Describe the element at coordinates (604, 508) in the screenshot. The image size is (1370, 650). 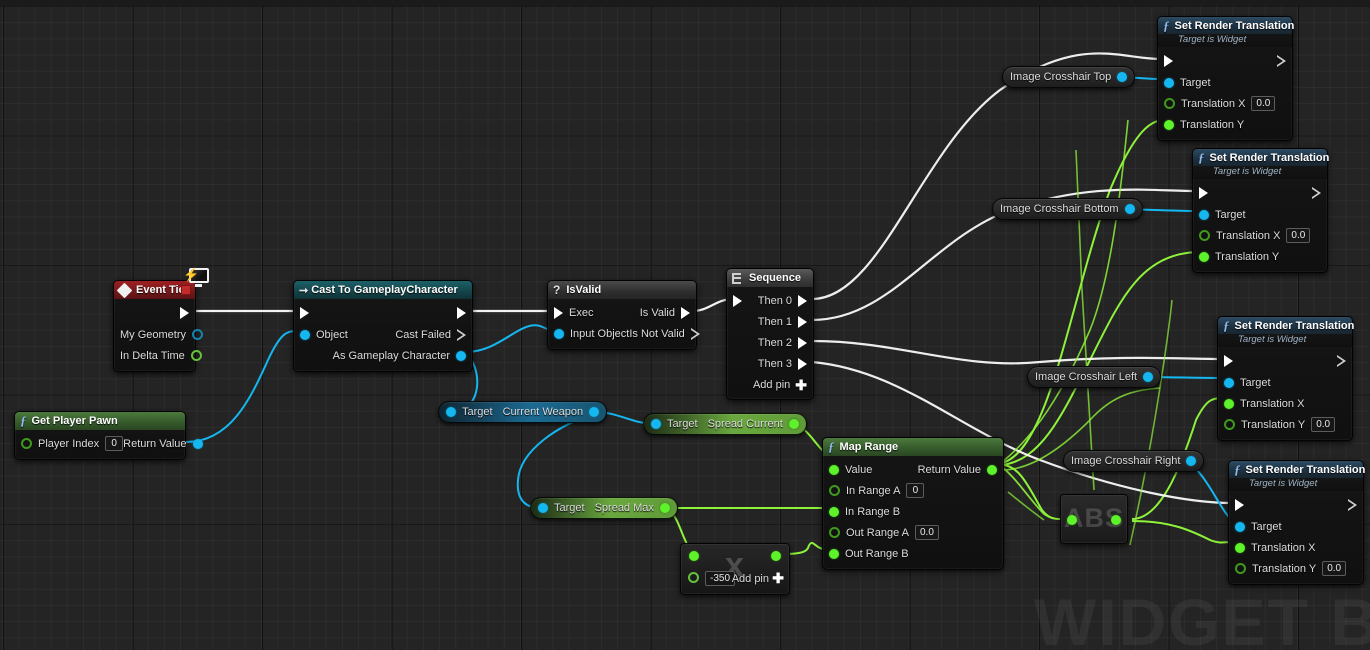
I see `node-get-spread-max: Target Spread Max` at that location.